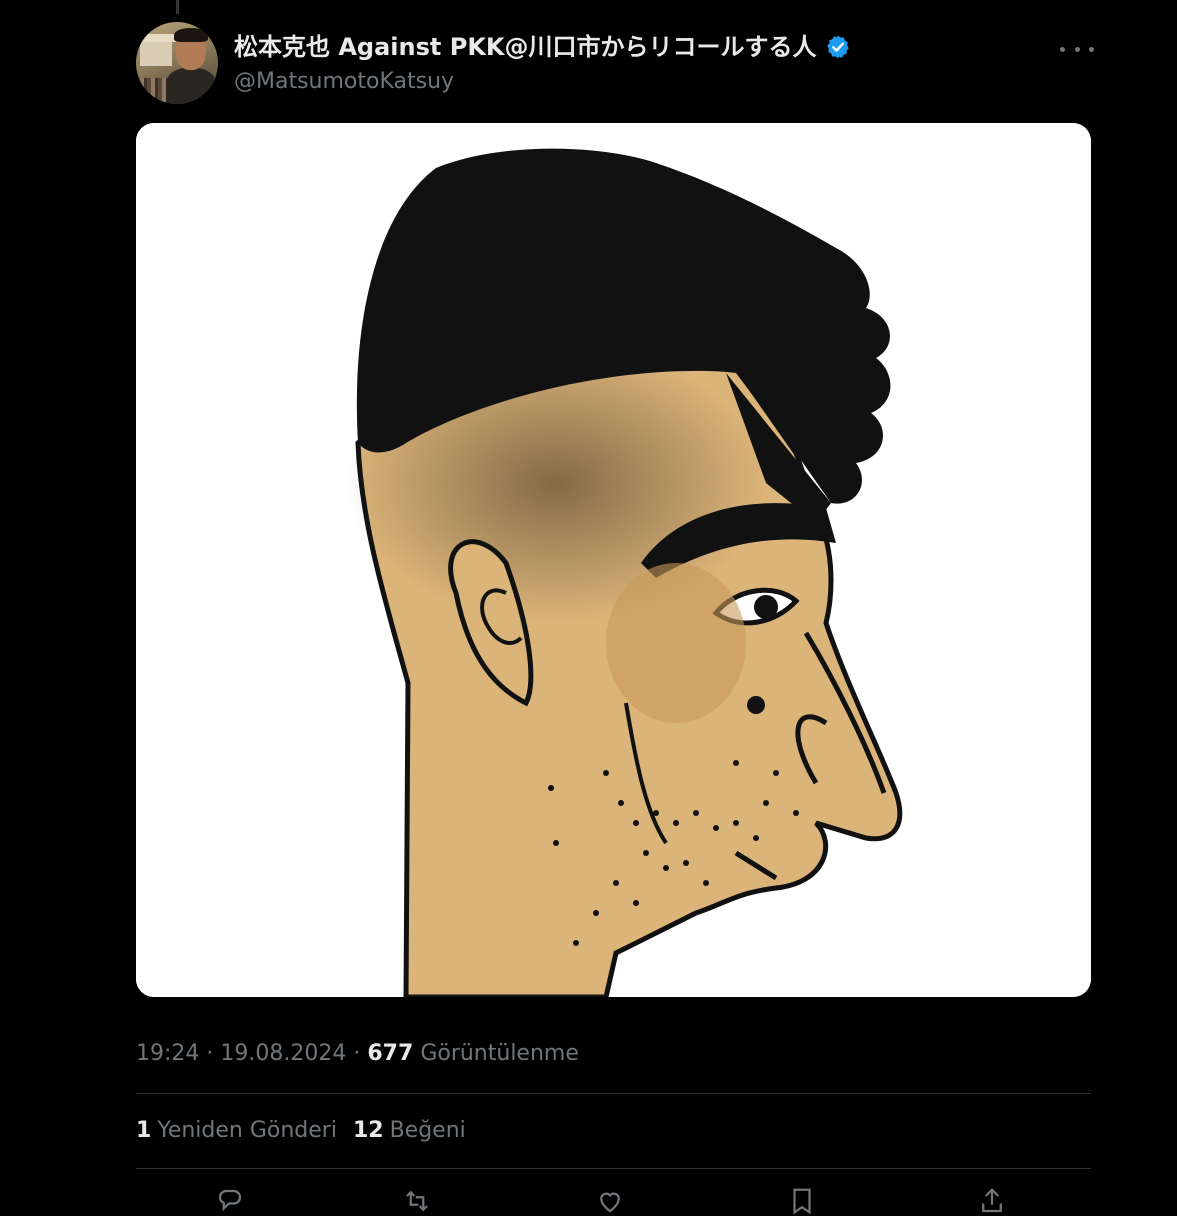 This screenshot has height=1216, width=1177. I want to click on author-handle: @MatsumotoKatsuy, so click(344, 82).